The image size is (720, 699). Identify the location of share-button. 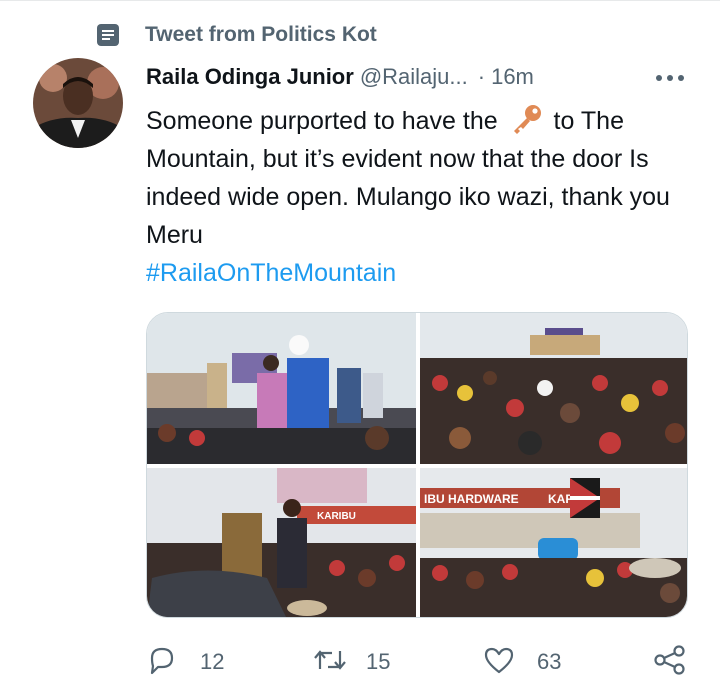
(670, 662).